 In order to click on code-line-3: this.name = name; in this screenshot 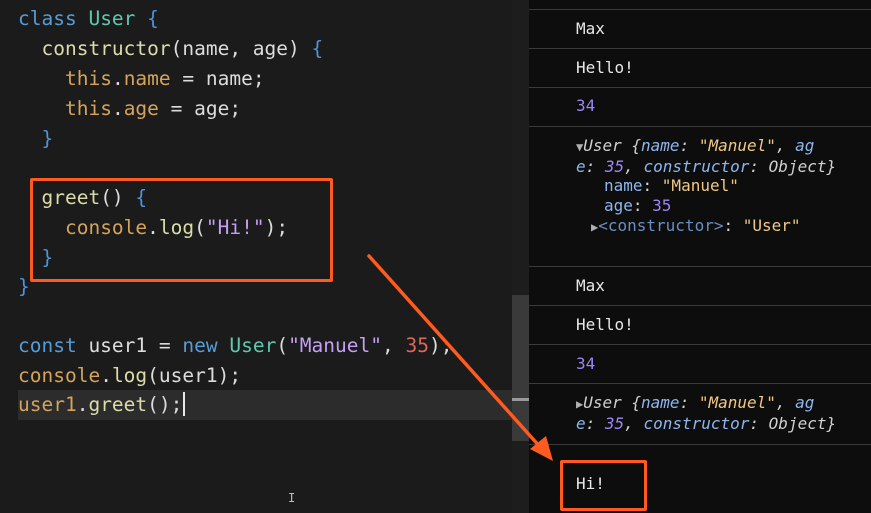, I will do `click(141, 79)`.